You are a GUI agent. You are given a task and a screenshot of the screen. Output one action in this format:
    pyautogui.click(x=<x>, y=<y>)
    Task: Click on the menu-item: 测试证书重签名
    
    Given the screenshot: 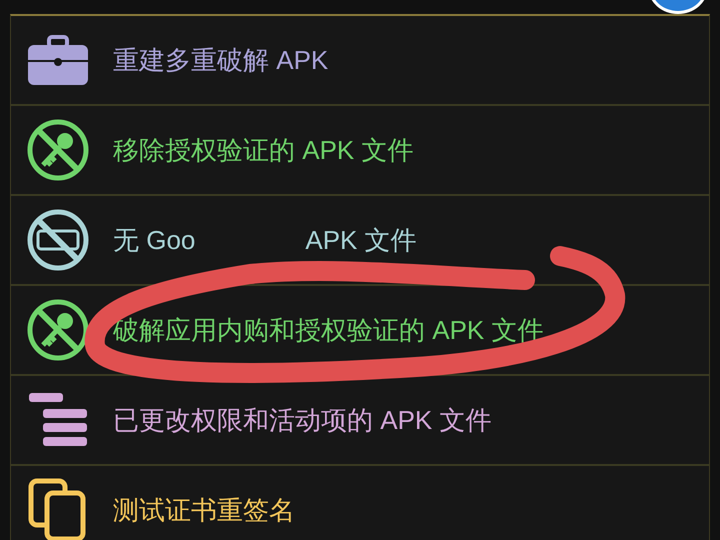 What is the action you would take?
    pyautogui.click(x=360, y=503)
    